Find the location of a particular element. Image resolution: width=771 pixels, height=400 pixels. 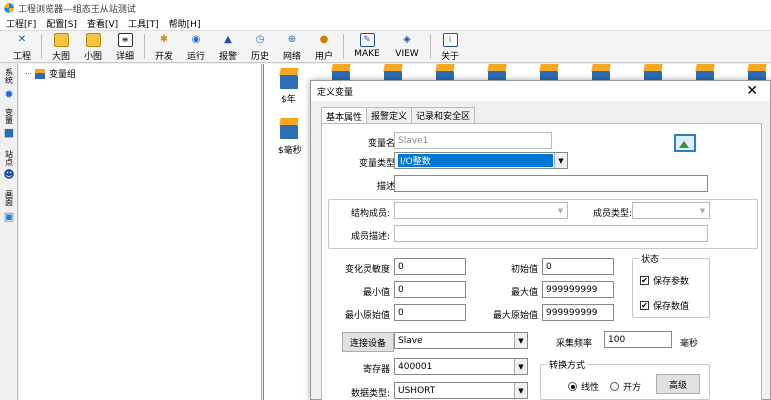

side-tab-variables: 变量 is located at coordinates (9, 116).